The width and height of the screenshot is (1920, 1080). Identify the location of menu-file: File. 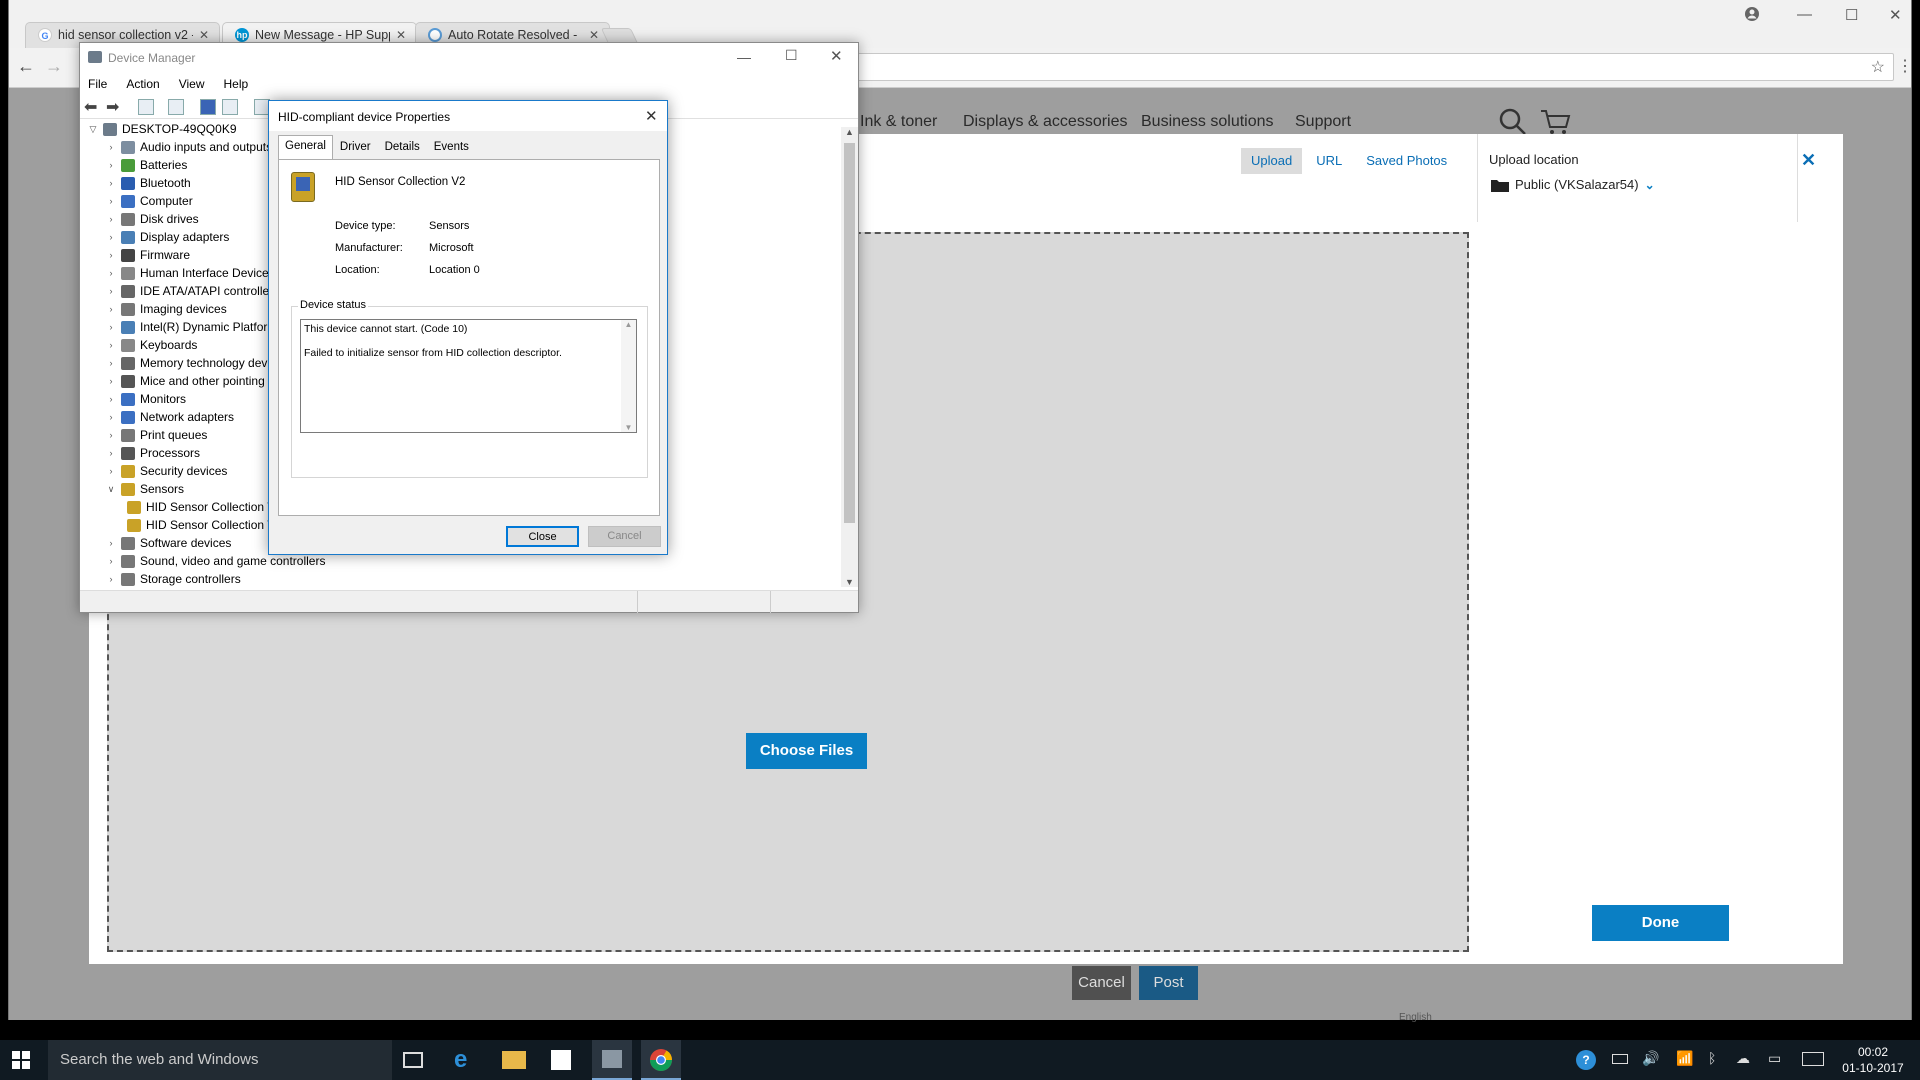
(102, 84).